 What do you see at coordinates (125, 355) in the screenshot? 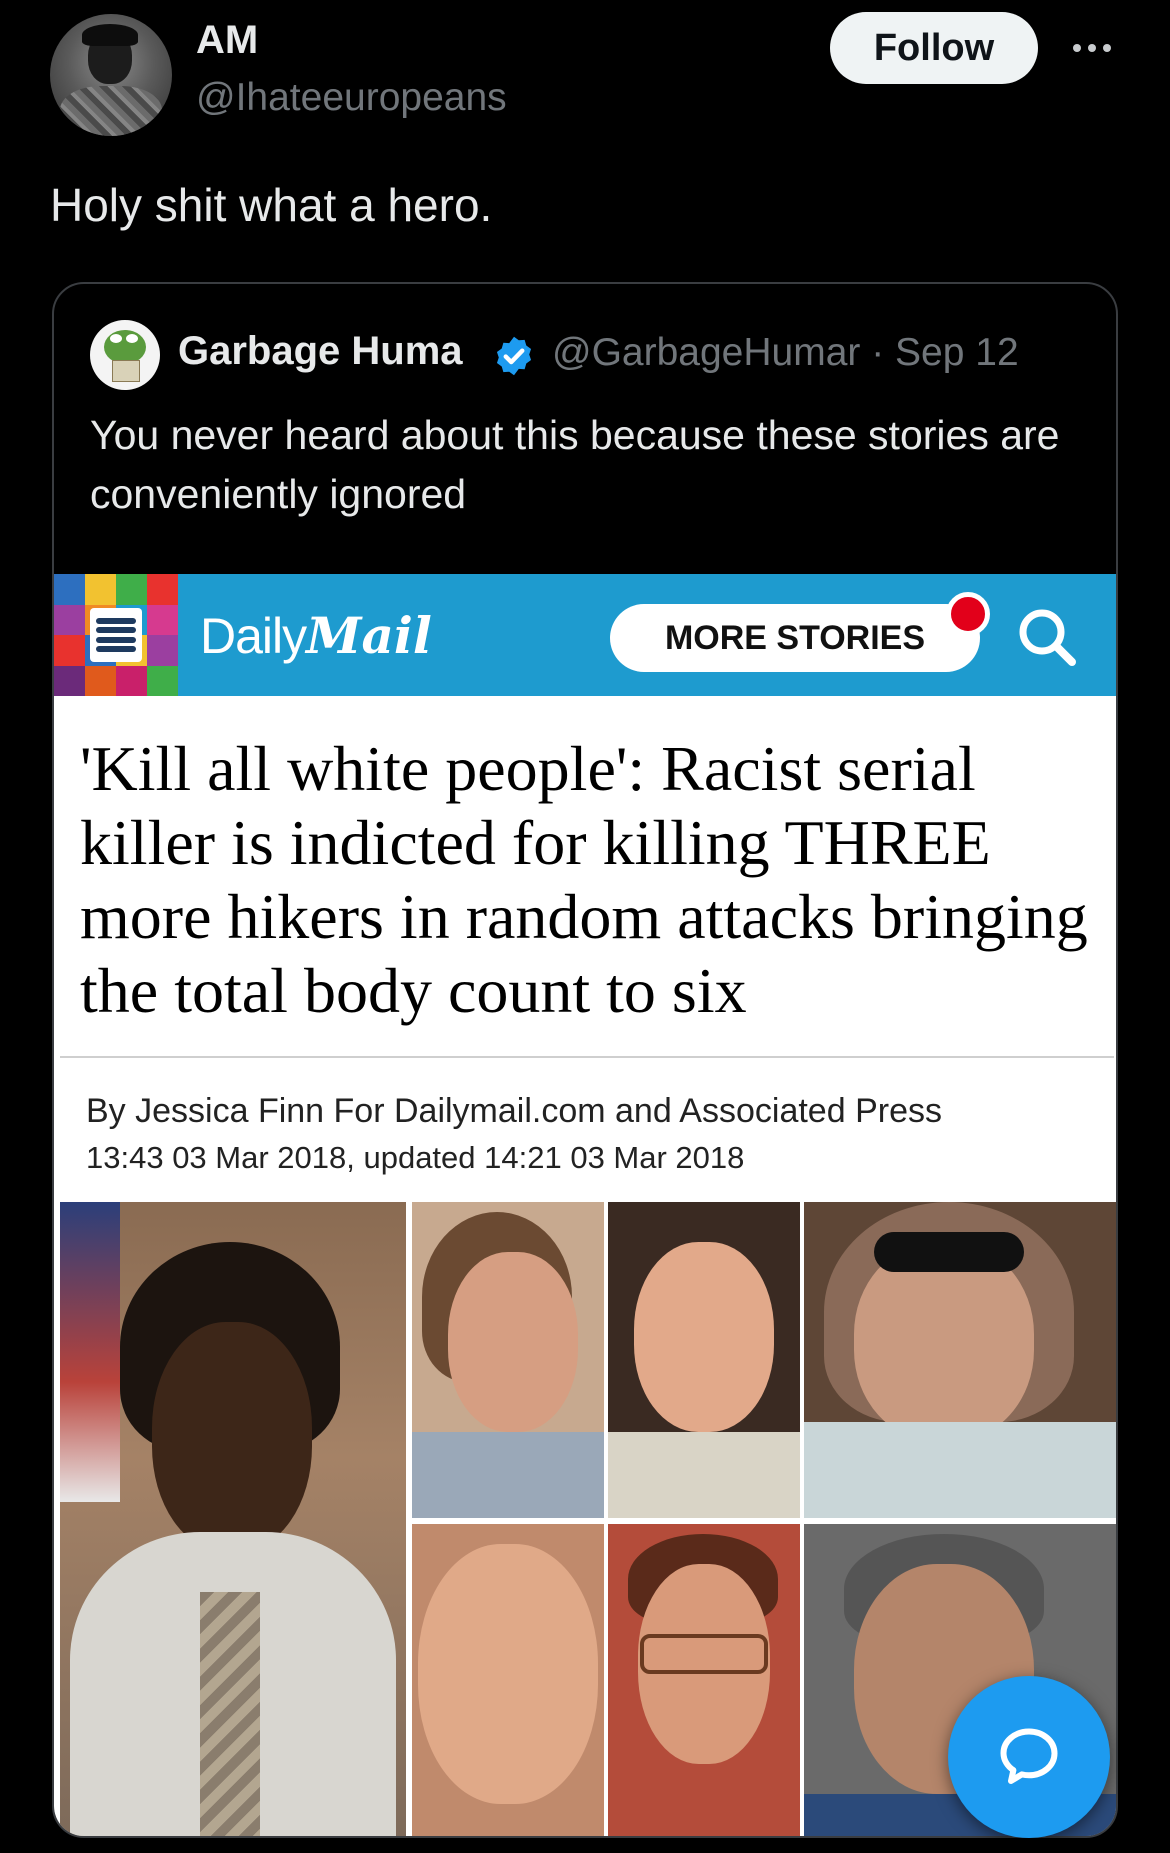
I see `quoted-author-avatar` at bounding box center [125, 355].